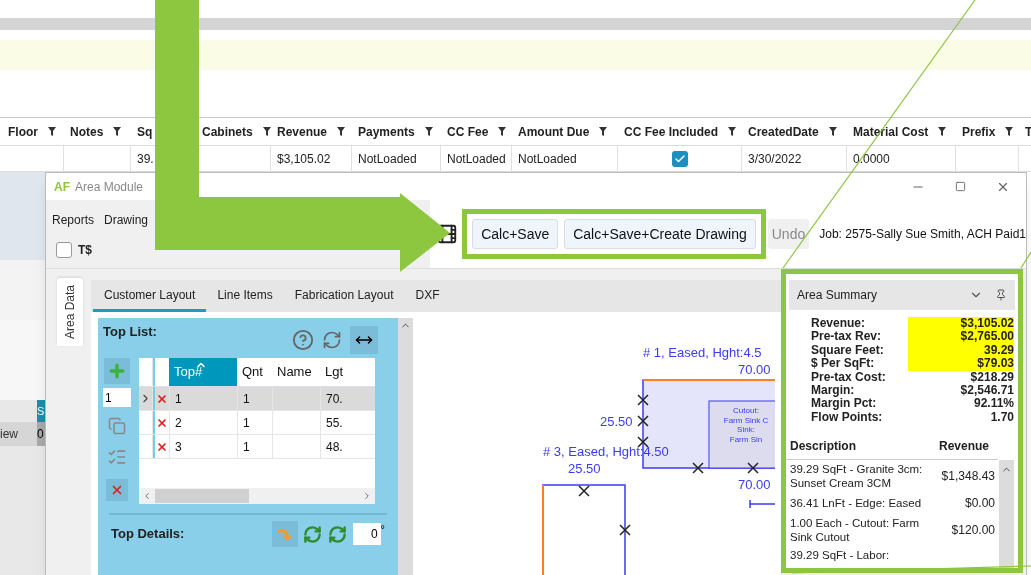 The image size is (1031, 575). What do you see at coordinates (245, 296) in the screenshot?
I see `tab: Line Items` at bounding box center [245, 296].